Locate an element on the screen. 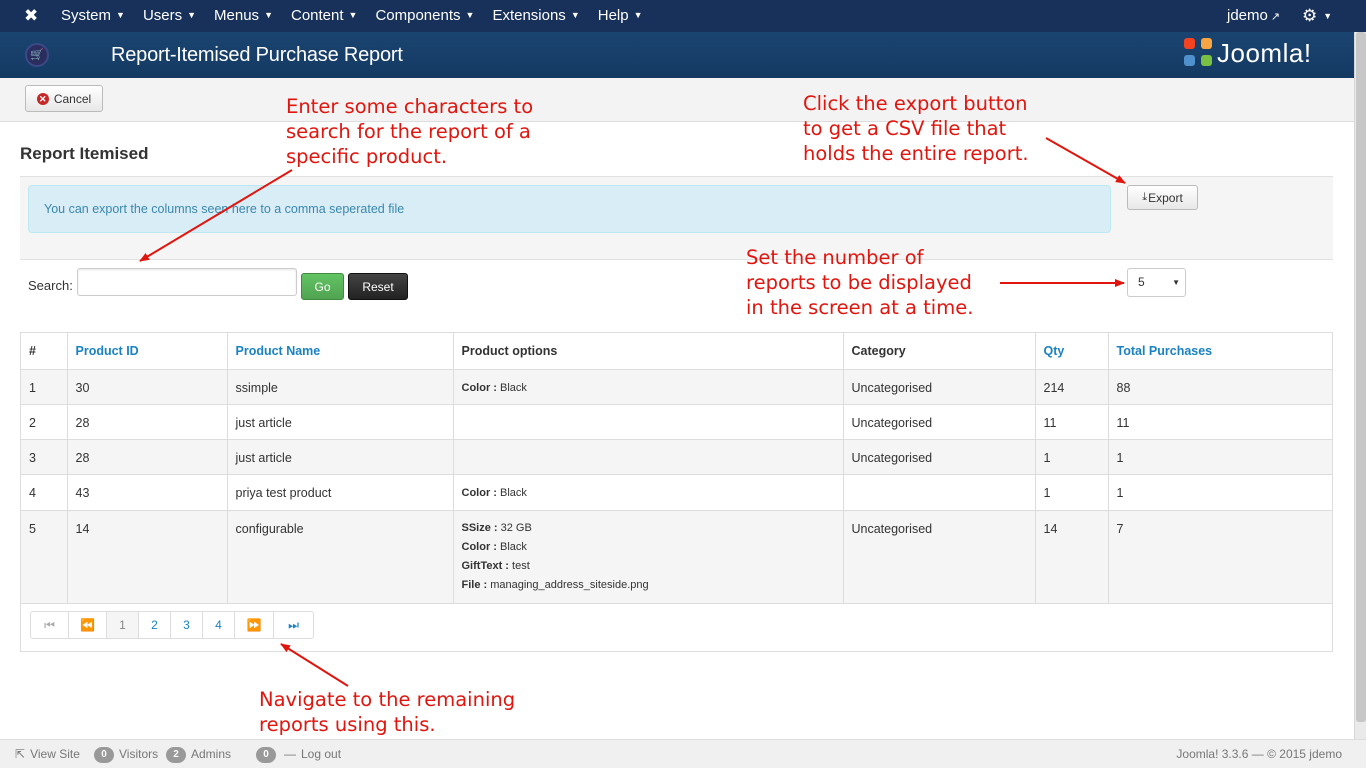 The image size is (1366, 768). logout-link: — Log out is located at coordinates (312, 754).